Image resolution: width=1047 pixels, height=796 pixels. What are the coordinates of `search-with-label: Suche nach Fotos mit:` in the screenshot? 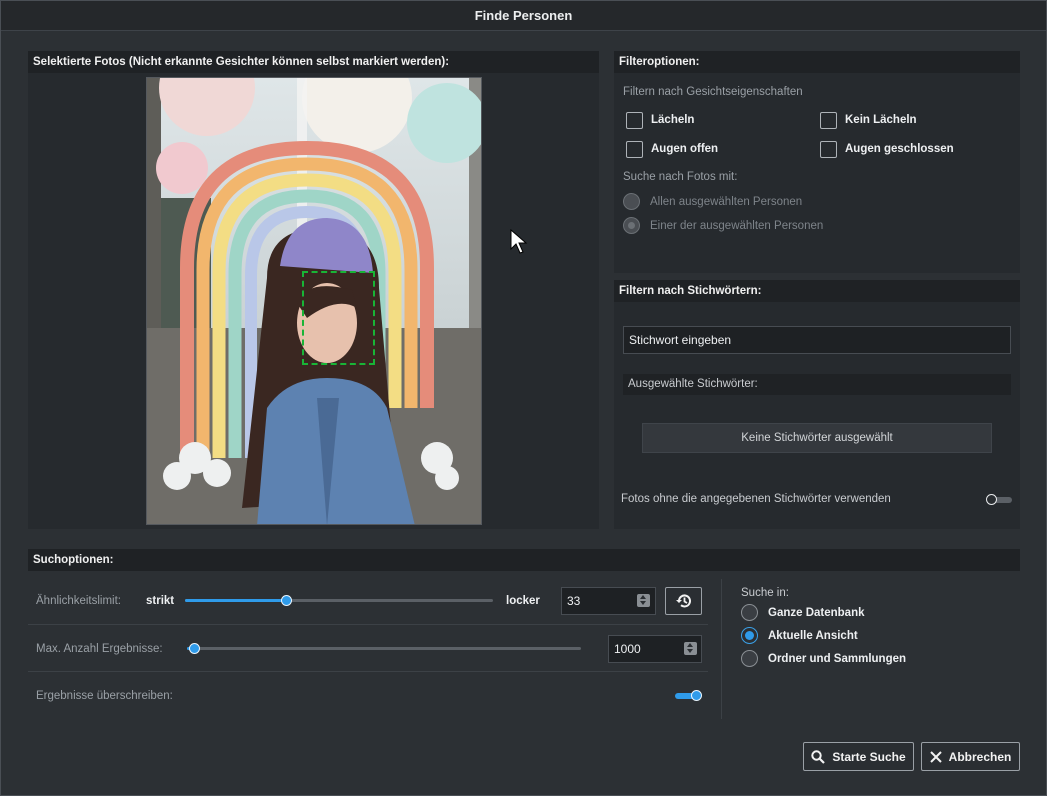 It's located at (680, 177).